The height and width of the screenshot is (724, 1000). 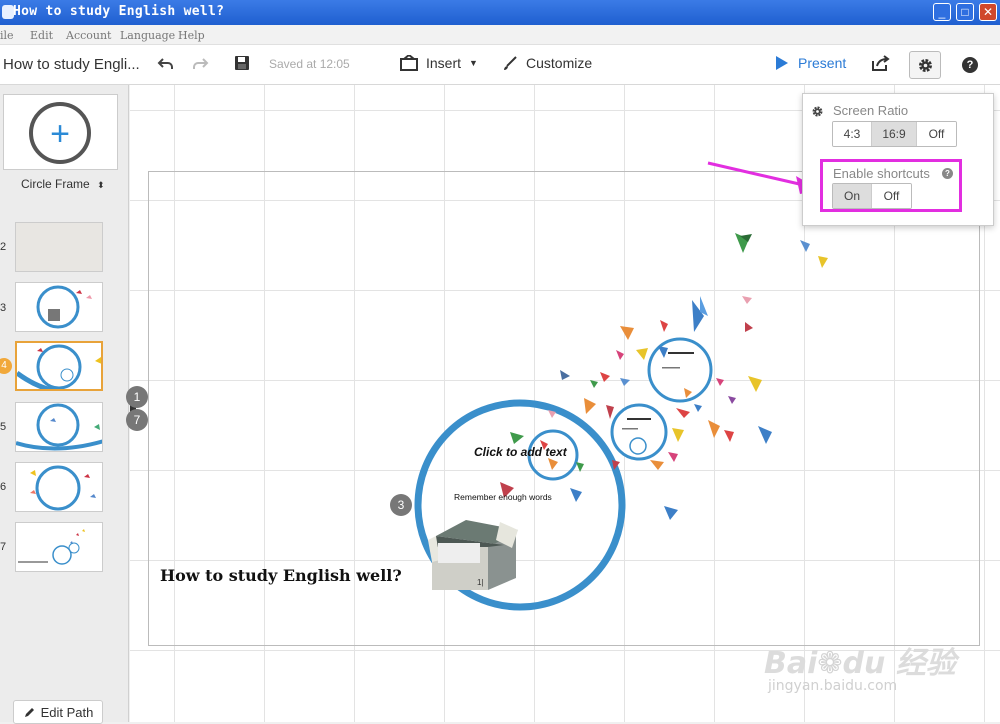 What do you see at coordinates (503, 497) in the screenshot?
I see `remember-words-text: Remember enough words` at bounding box center [503, 497].